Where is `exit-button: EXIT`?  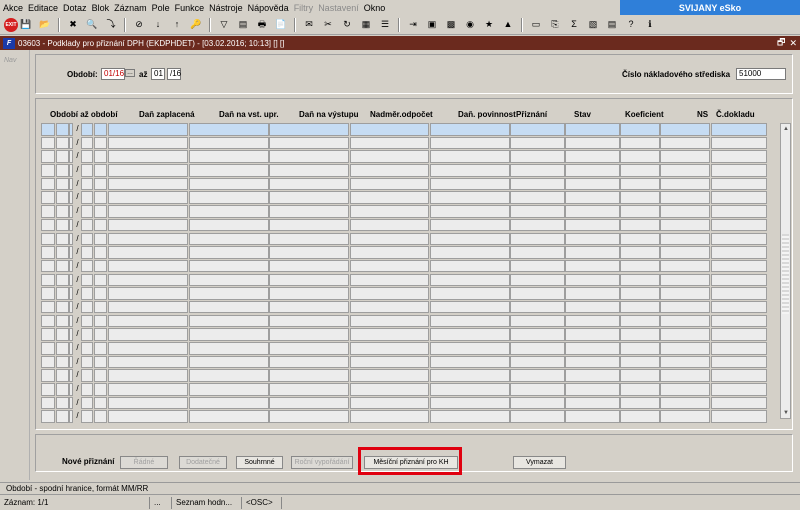
exit-button: EXIT is located at coordinates (11, 24).